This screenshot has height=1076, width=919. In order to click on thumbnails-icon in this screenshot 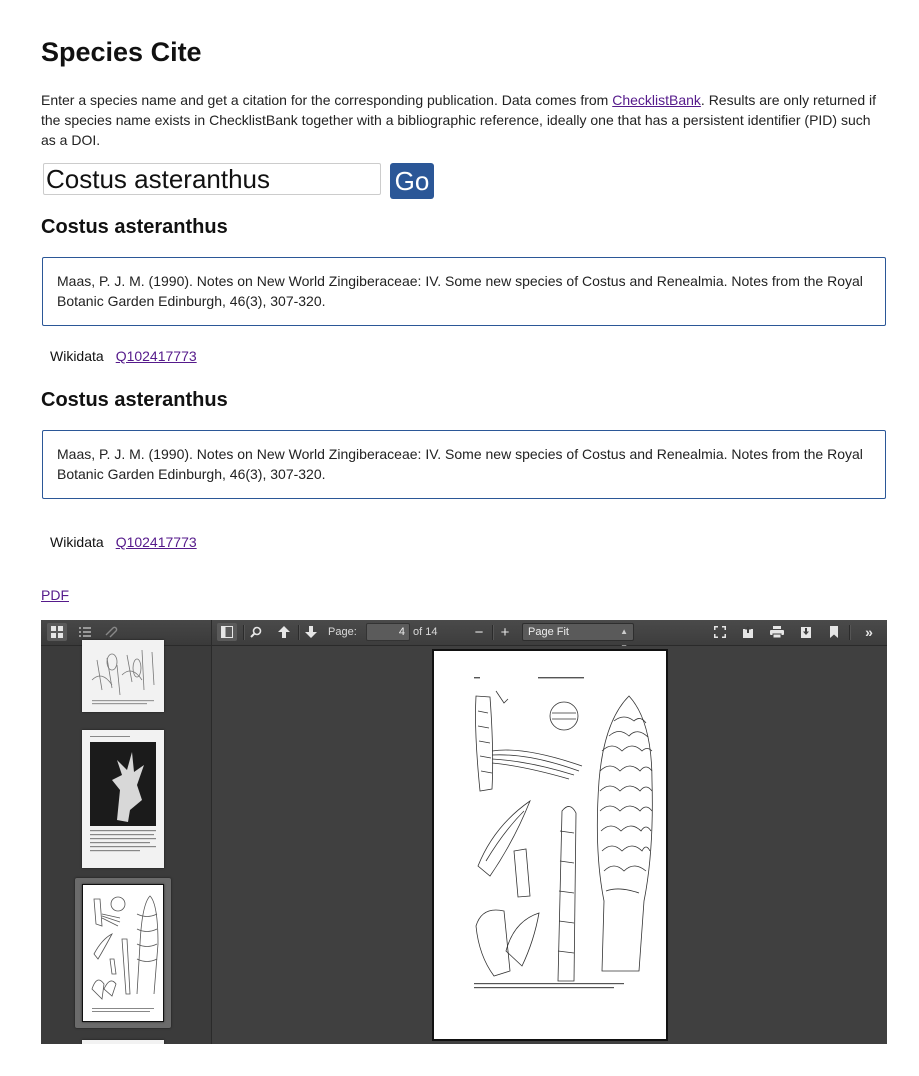, I will do `click(57, 632)`.